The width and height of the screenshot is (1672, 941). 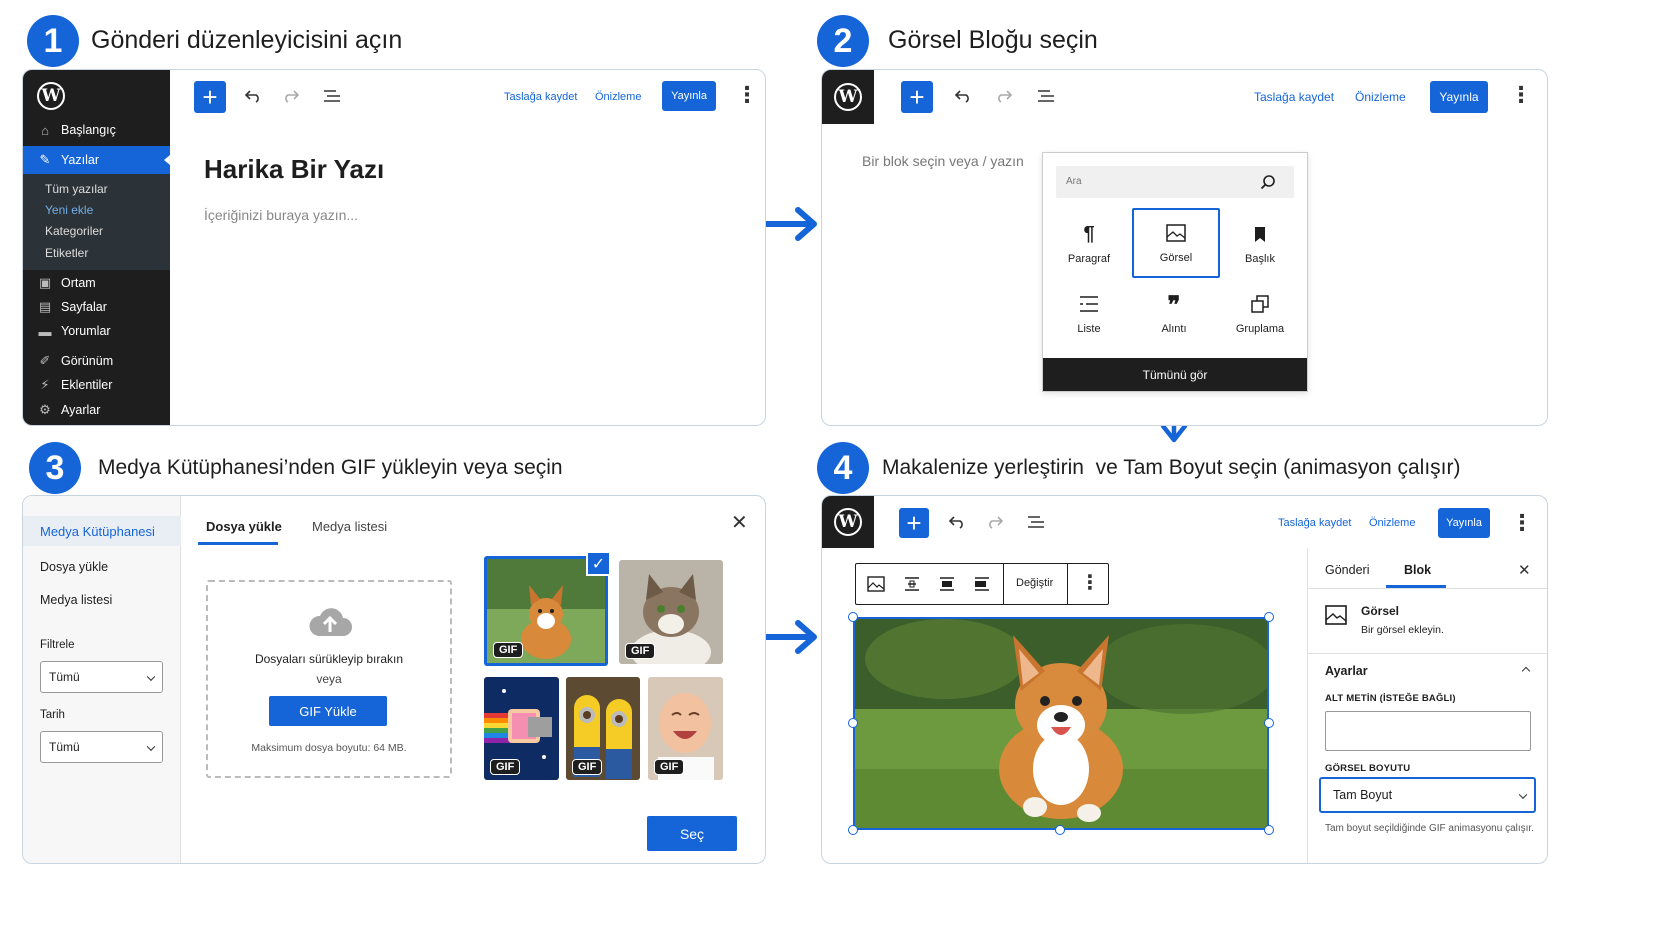 What do you see at coordinates (947, 584) in the screenshot?
I see `align-center-icon` at bounding box center [947, 584].